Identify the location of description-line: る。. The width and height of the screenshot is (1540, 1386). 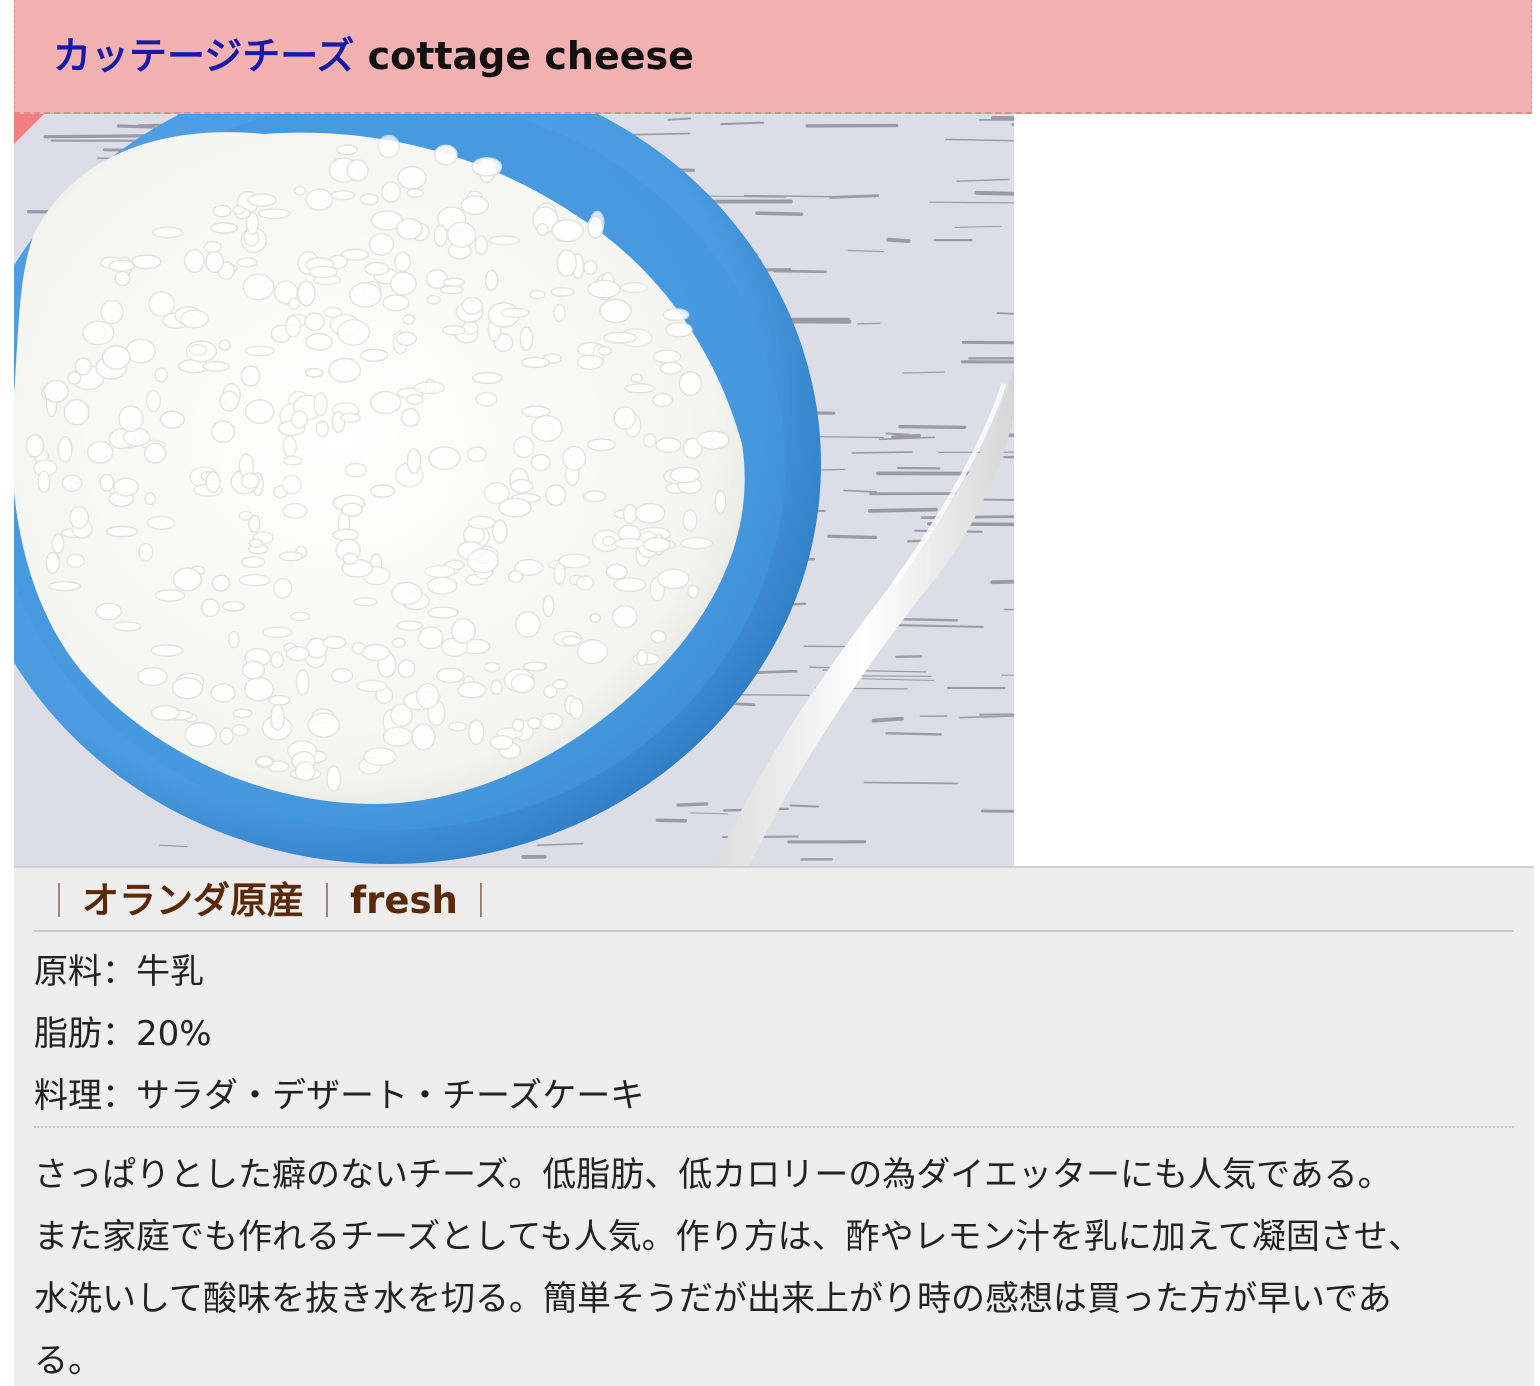
(68, 1361).